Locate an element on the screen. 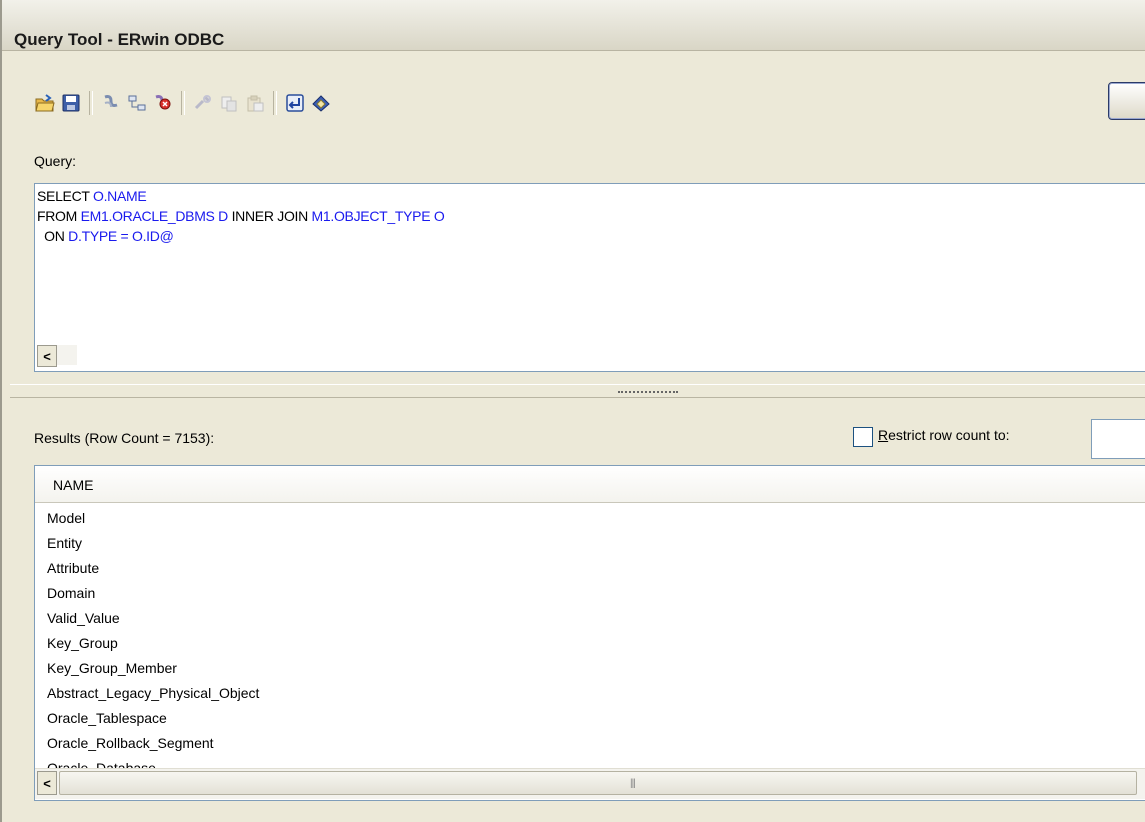 The image size is (1145, 822). schema-button is located at coordinates (137, 103).